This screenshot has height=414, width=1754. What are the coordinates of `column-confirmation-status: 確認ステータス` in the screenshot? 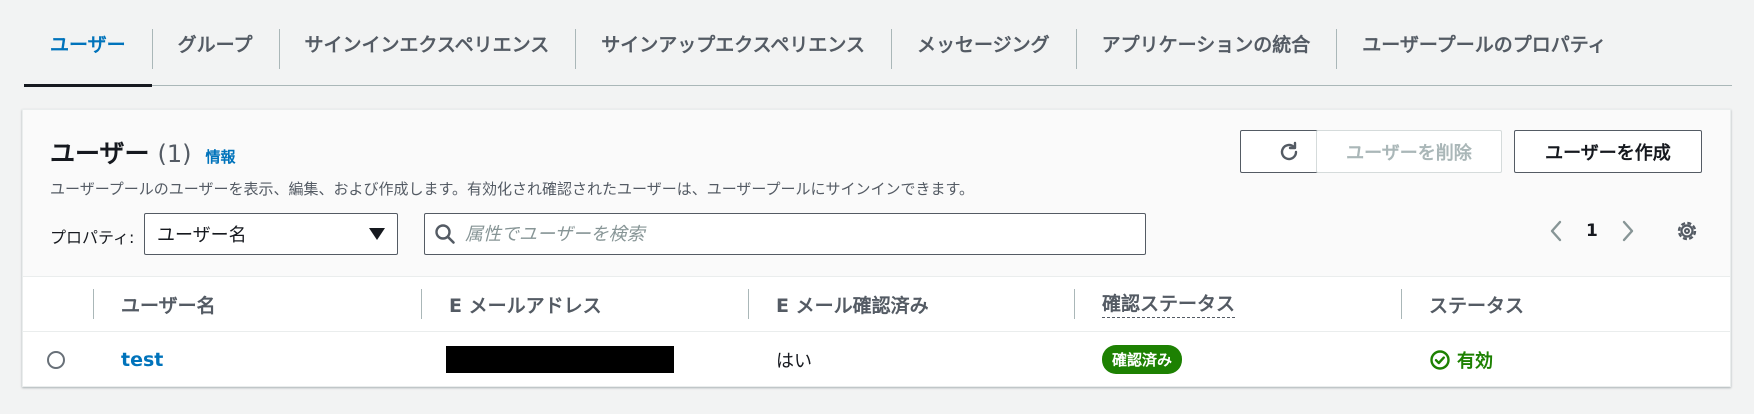 It's located at (1169, 304).